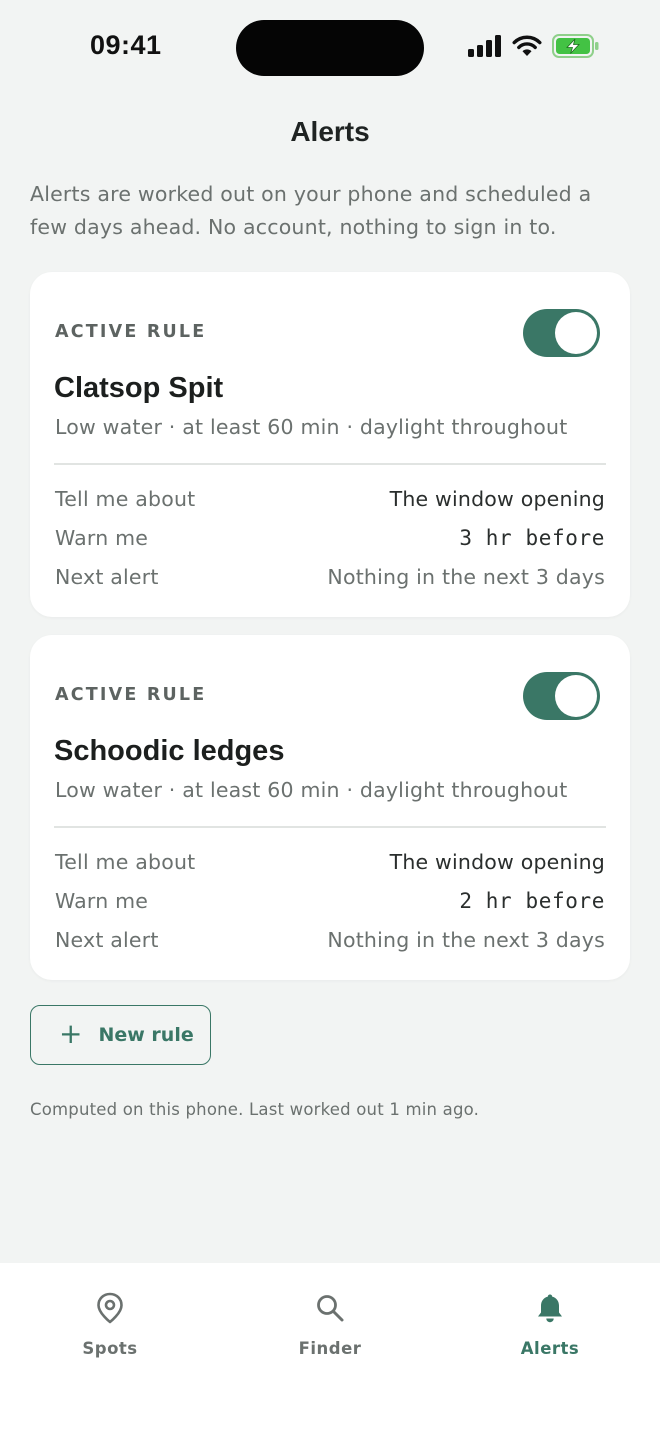  What do you see at coordinates (110, 1308) in the screenshot?
I see `location-pin-icon` at bounding box center [110, 1308].